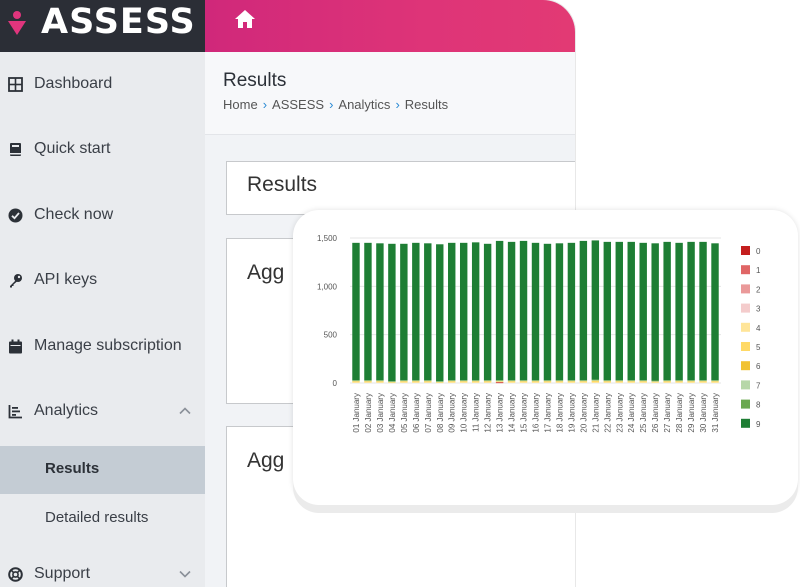 This screenshot has height=587, width=800. I want to click on legend-label: 8, so click(758, 405).